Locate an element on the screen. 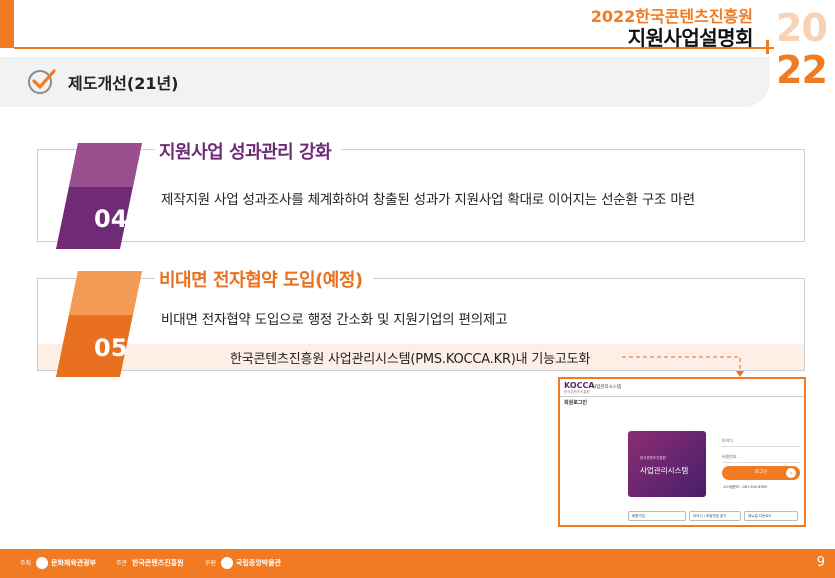 This screenshot has height=578, width=835. museum-logo-icon is located at coordinates (227, 563).